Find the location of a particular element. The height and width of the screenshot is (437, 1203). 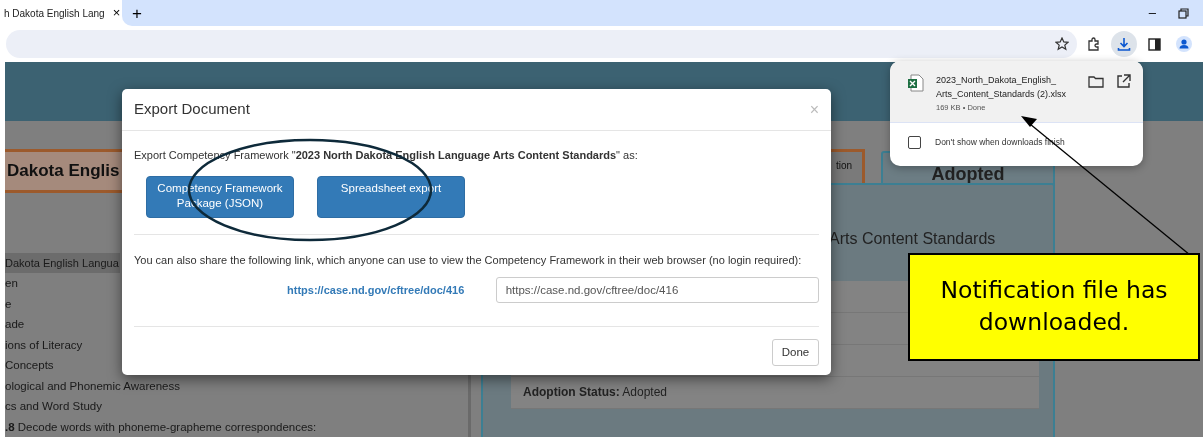

puzzle-icon is located at coordinates (1094, 44).